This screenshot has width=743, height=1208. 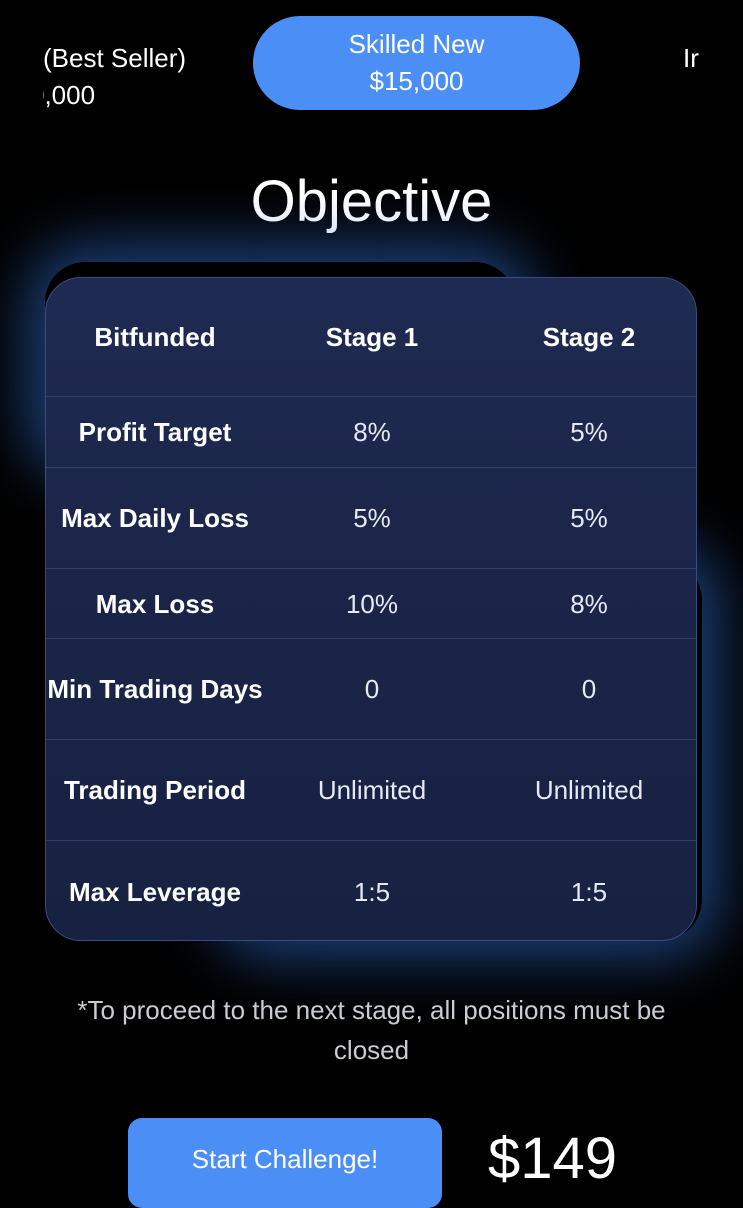 I want to click on column-header-stage-2: Stage 2, so click(x=589, y=337).